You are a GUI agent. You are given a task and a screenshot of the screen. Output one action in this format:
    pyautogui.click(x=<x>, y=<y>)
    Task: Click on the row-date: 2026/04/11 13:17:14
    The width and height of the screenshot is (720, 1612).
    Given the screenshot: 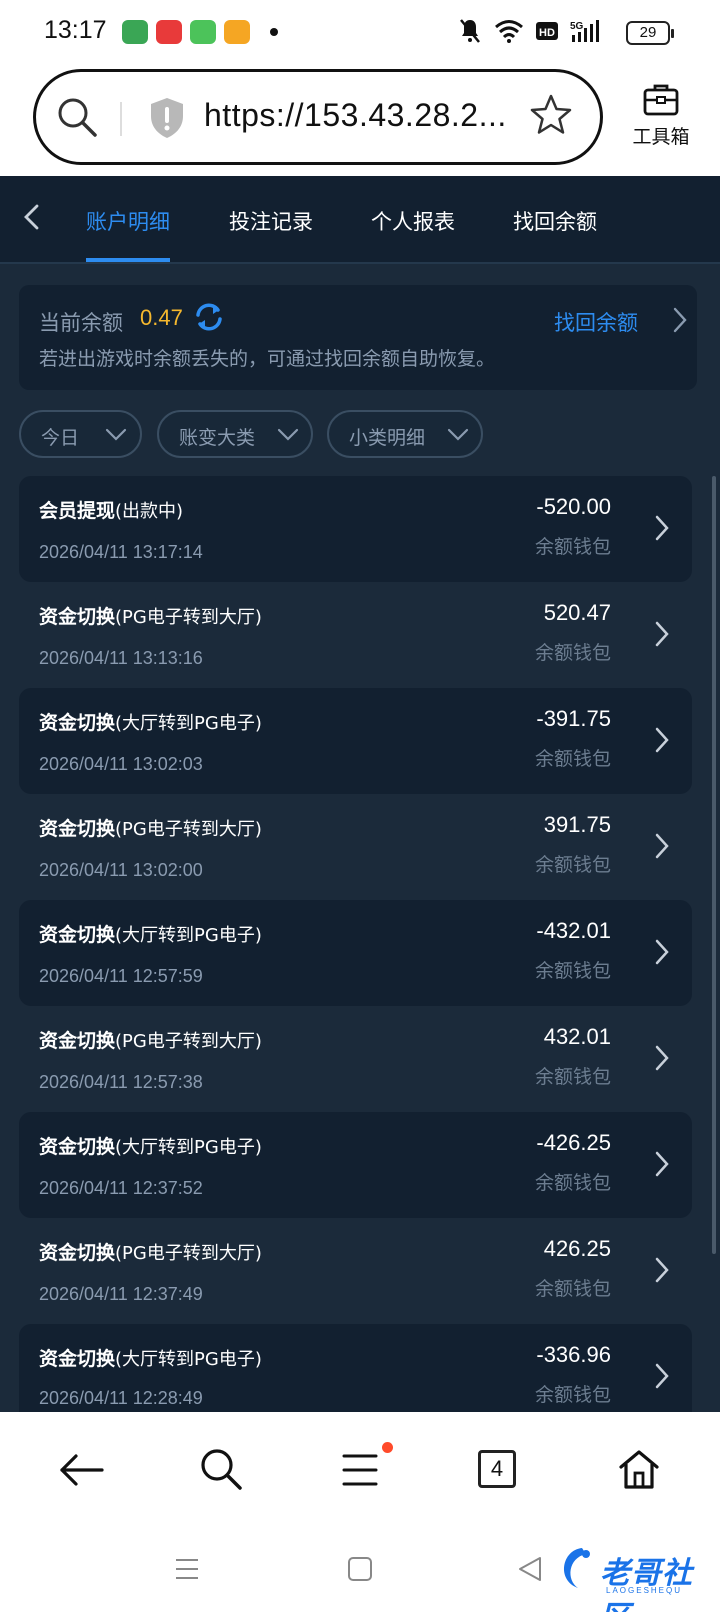 What is the action you would take?
    pyautogui.click(x=121, y=552)
    